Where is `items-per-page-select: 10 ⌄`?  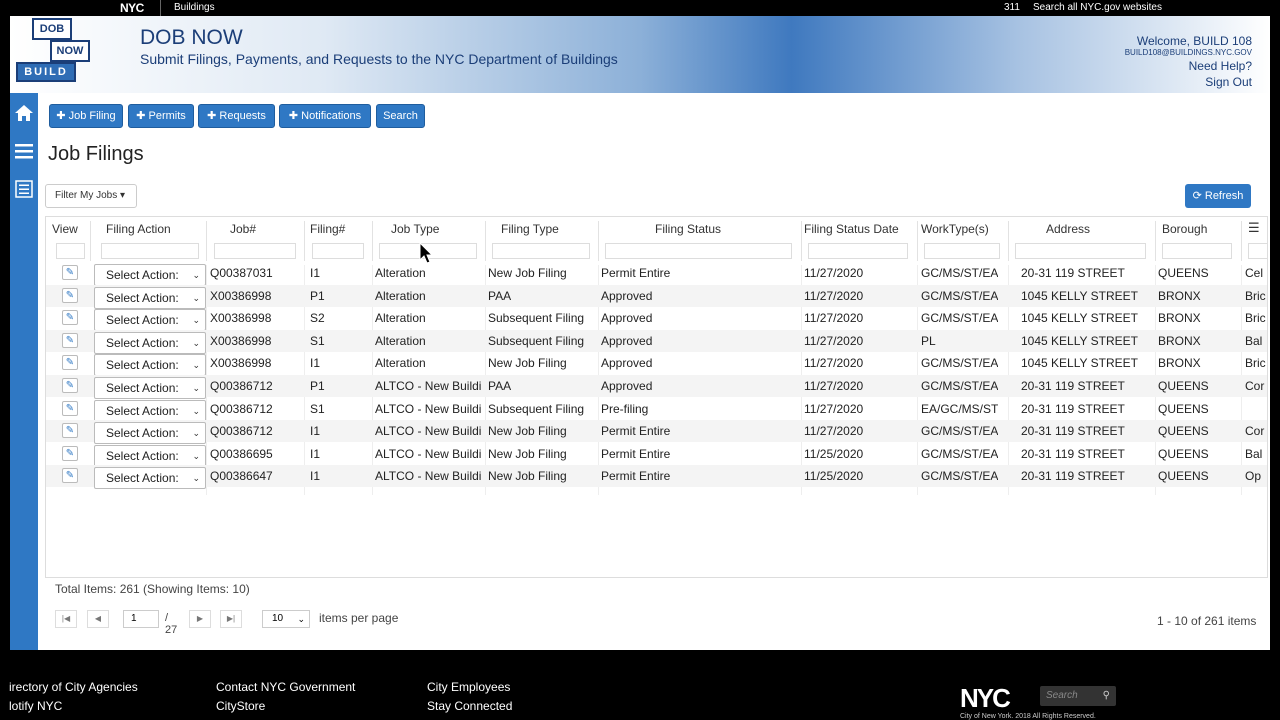 items-per-page-select: 10 ⌄ is located at coordinates (286, 619).